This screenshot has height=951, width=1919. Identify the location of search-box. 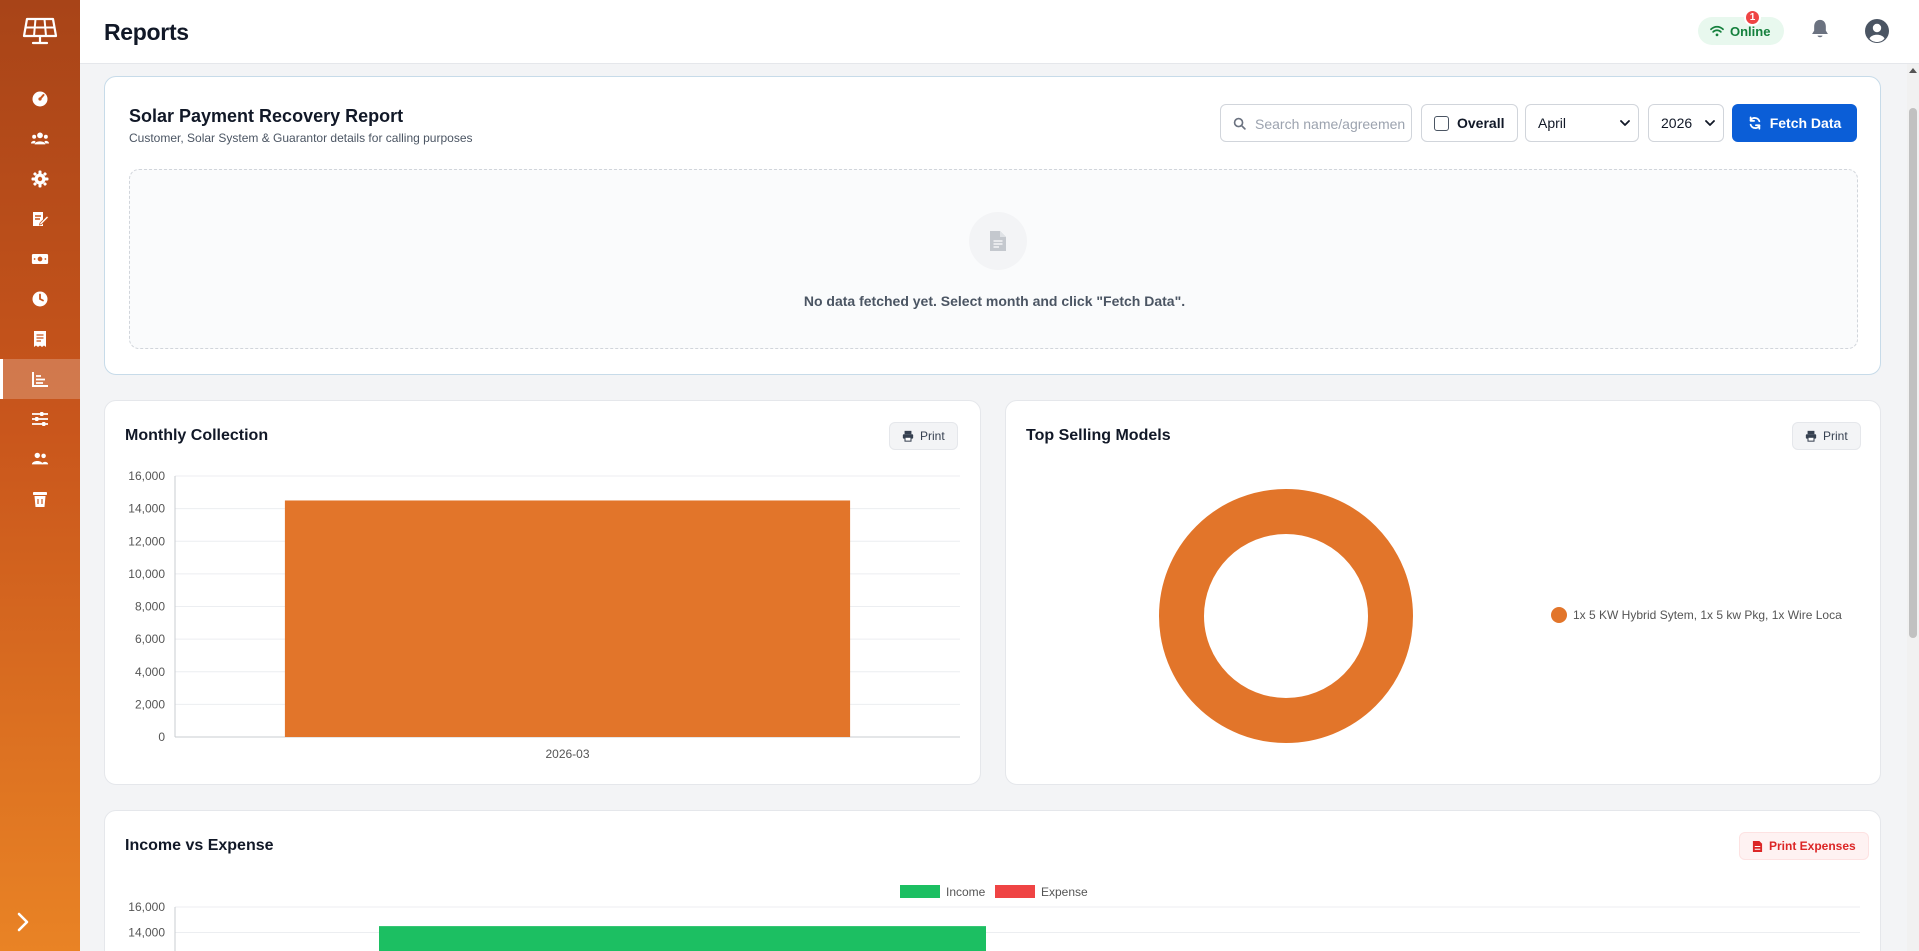
(1316, 123).